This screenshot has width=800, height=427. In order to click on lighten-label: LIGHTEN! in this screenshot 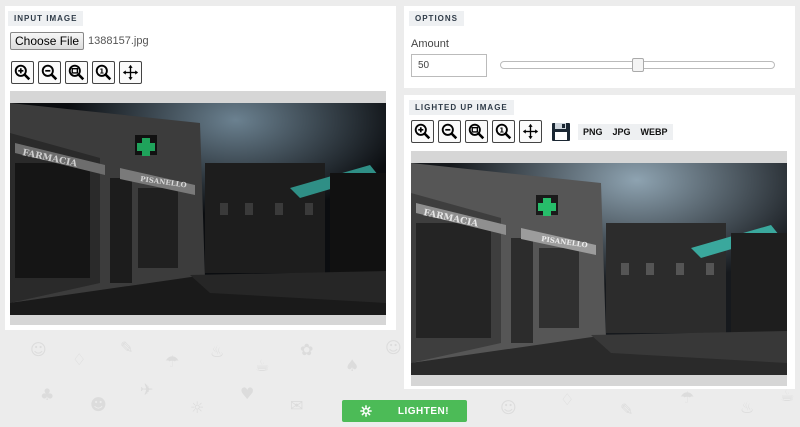, I will do `click(423, 411)`.